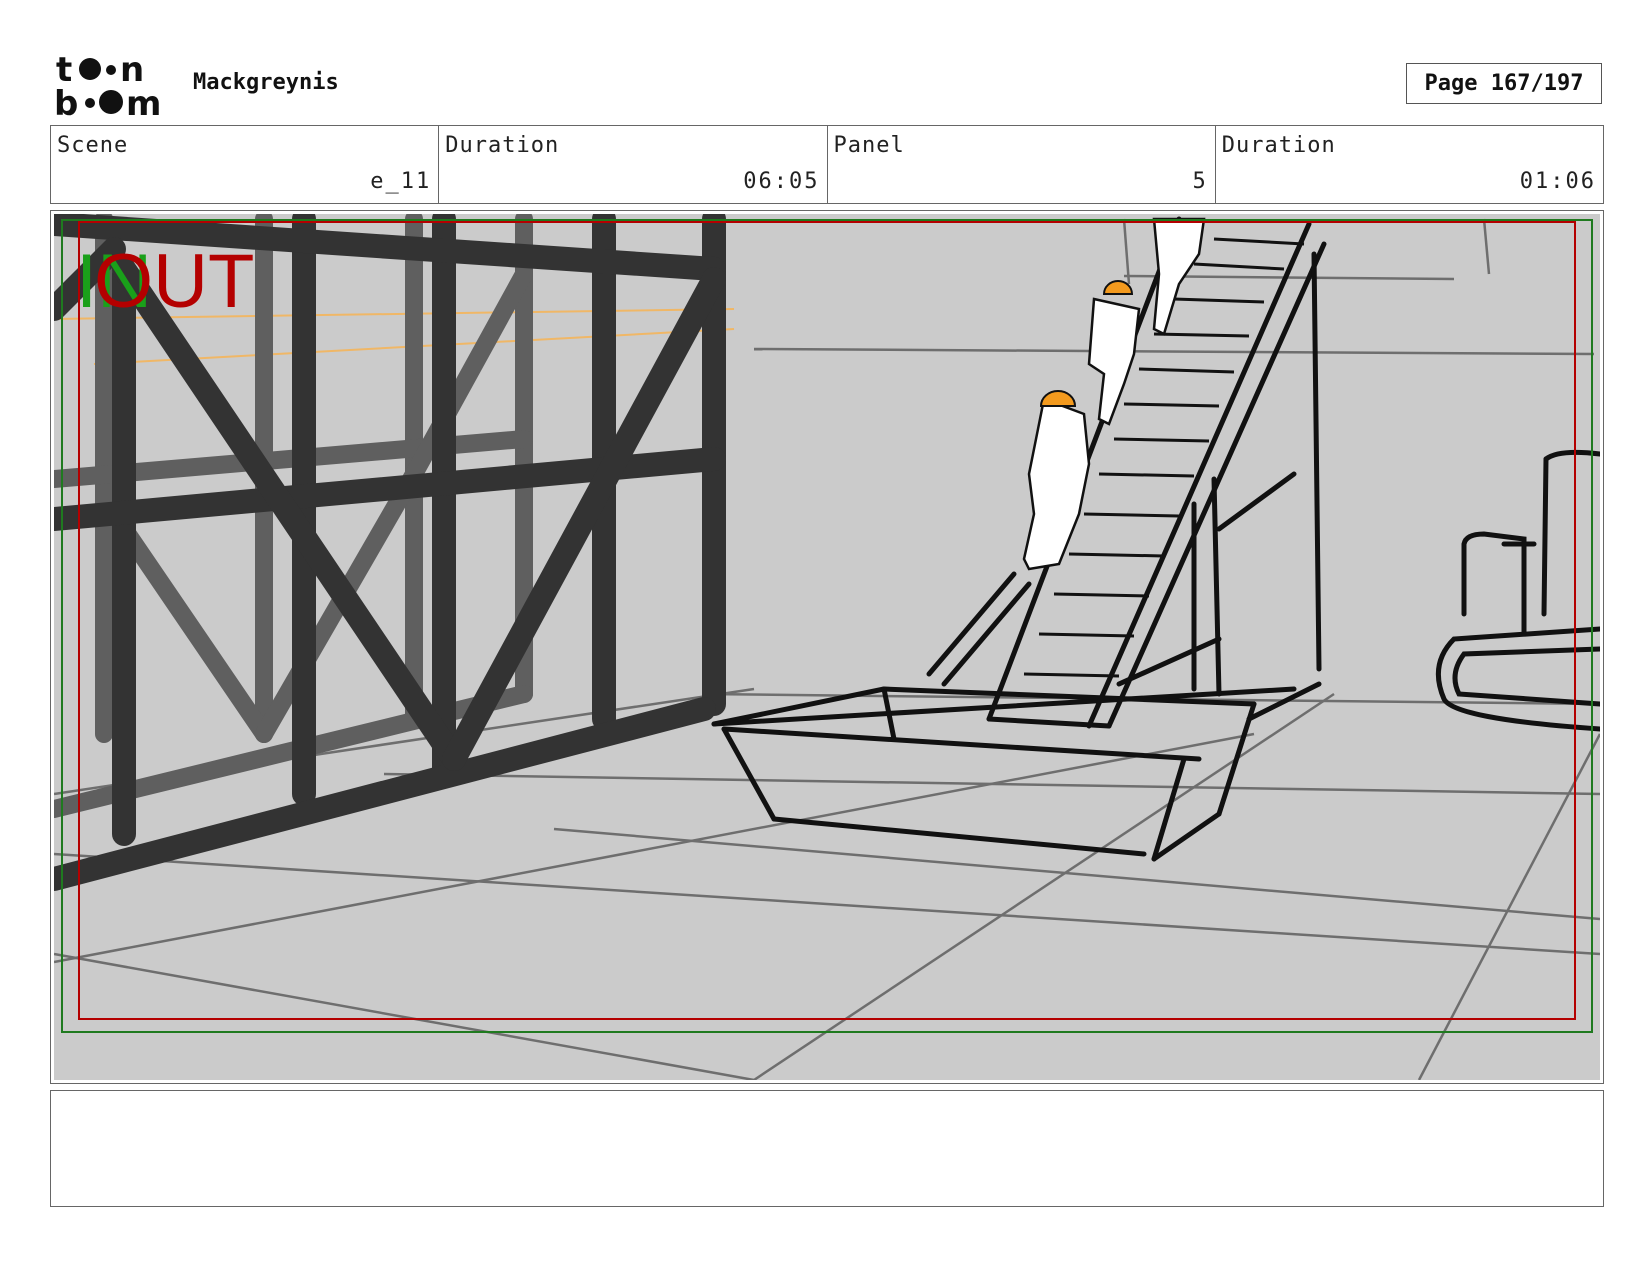 The image size is (1650, 1275). I want to click on out-marker: OUT, so click(174, 281).